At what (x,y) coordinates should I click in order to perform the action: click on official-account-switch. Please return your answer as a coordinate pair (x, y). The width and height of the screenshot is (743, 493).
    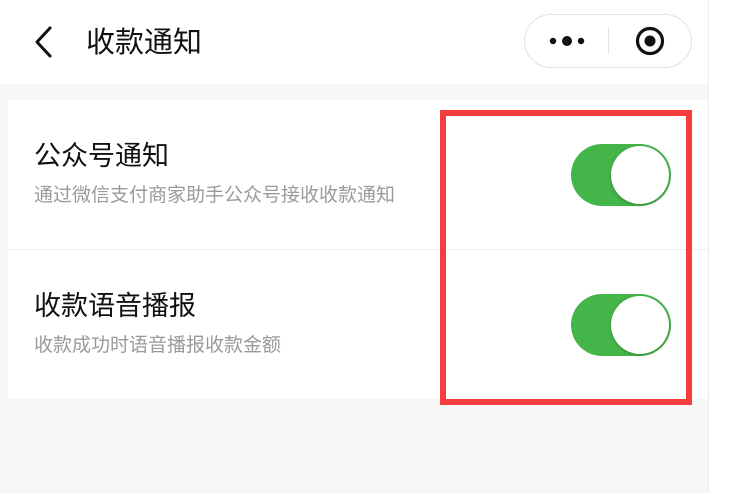
    Looking at the image, I should click on (621, 175).